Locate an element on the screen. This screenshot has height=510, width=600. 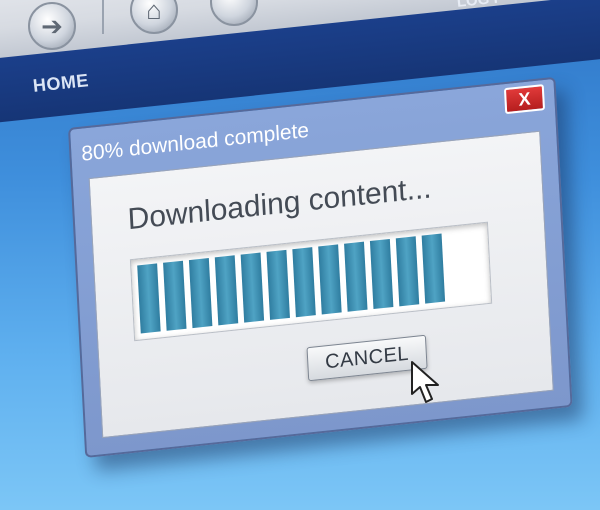
toolbar-divider is located at coordinates (103, 17).